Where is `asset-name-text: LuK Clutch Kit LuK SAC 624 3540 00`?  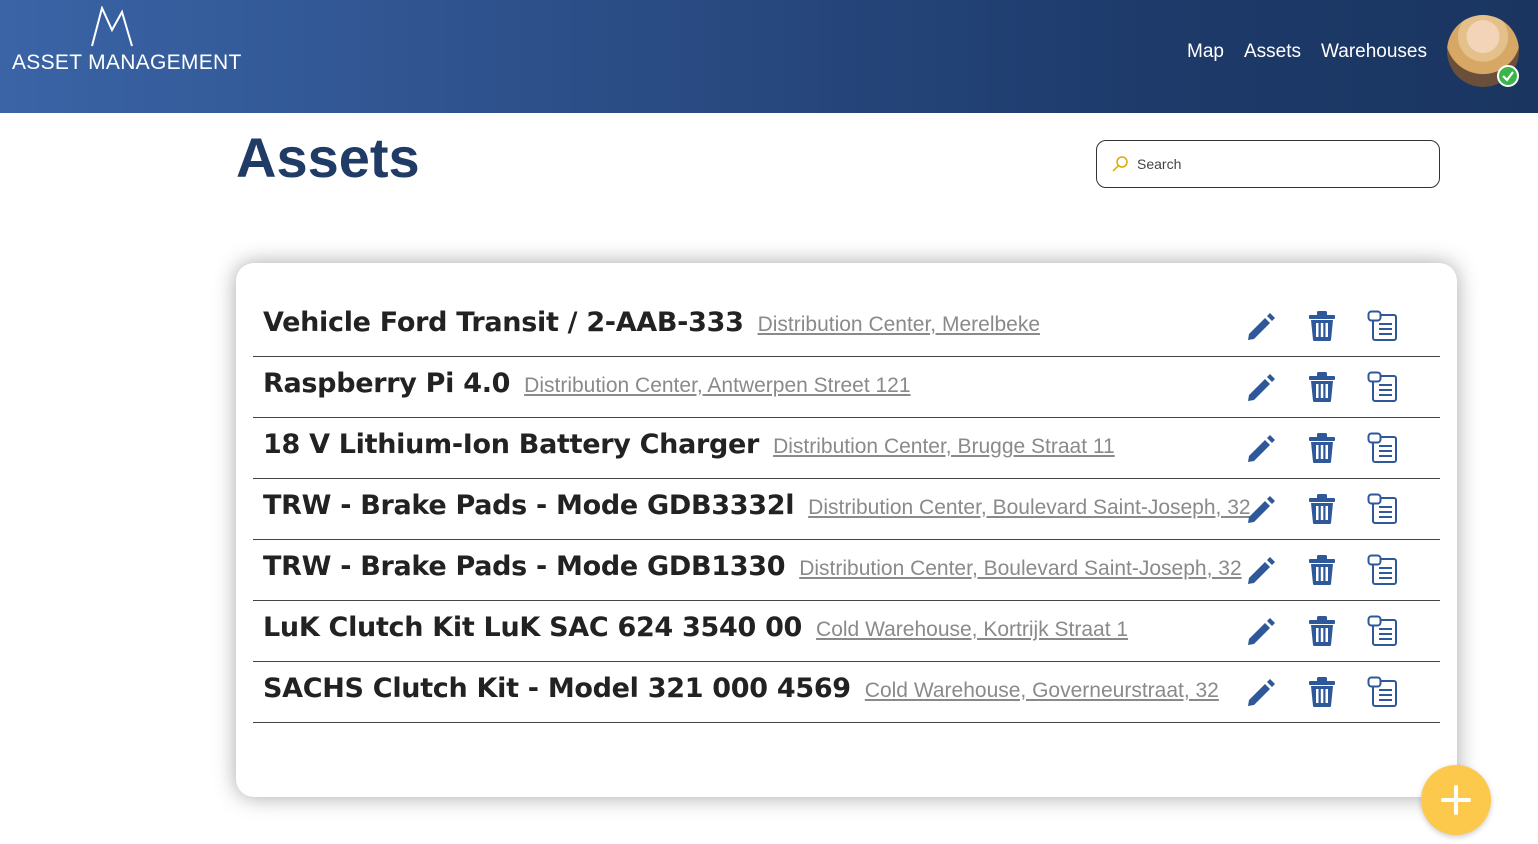 asset-name-text: LuK Clutch Kit LuK SAC 624 3540 00 is located at coordinates (533, 627).